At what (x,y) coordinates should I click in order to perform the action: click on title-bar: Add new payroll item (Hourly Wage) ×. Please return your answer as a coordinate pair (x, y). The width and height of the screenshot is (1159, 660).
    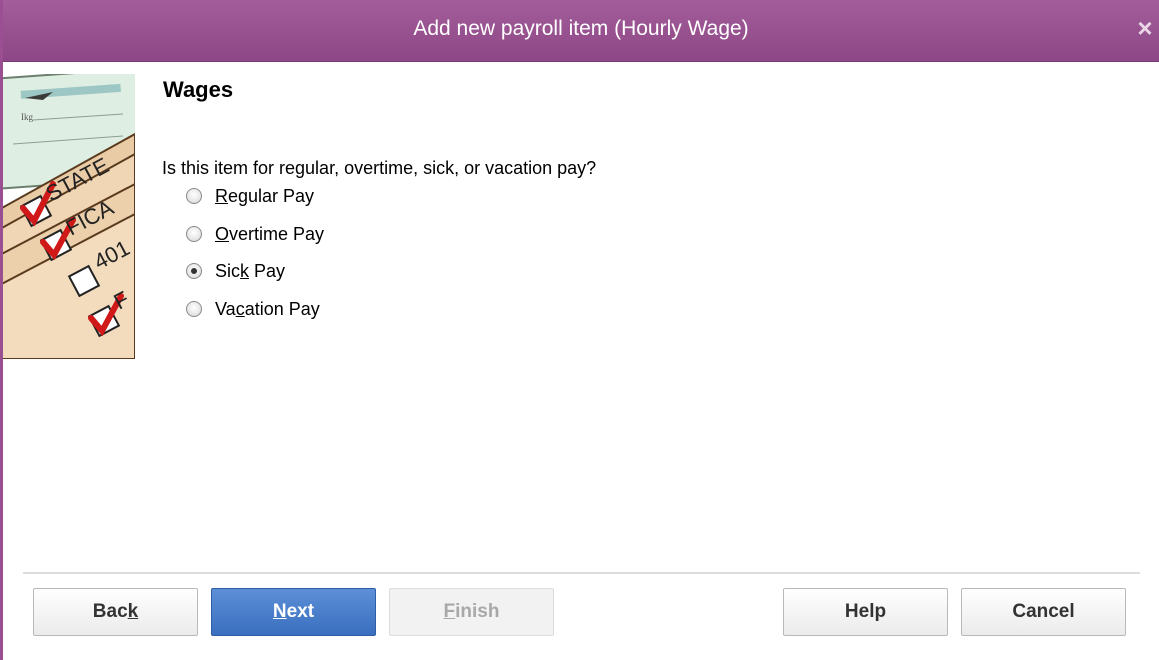
    Looking at the image, I should click on (581, 31).